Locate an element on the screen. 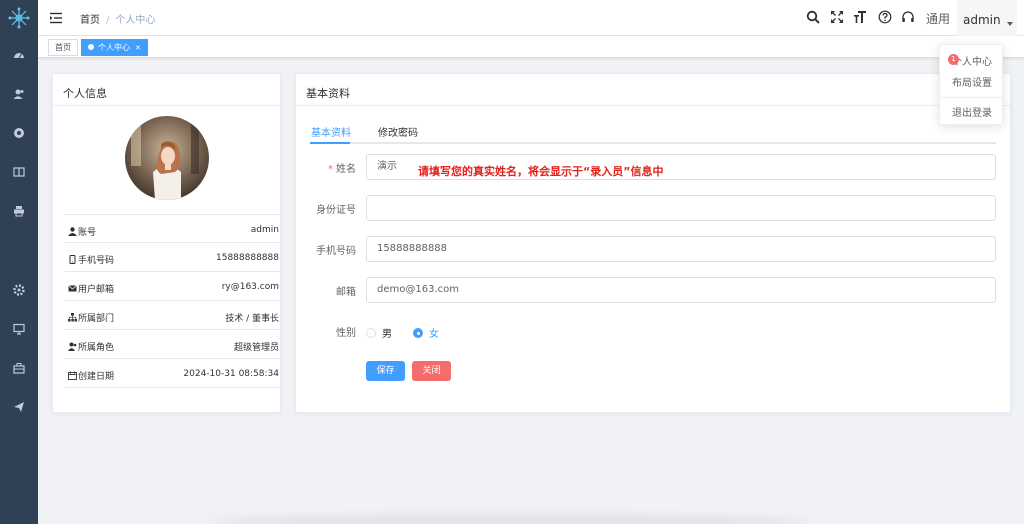 The image size is (1024, 524). profile-card-title: 个人信息 is located at coordinates (166, 90).